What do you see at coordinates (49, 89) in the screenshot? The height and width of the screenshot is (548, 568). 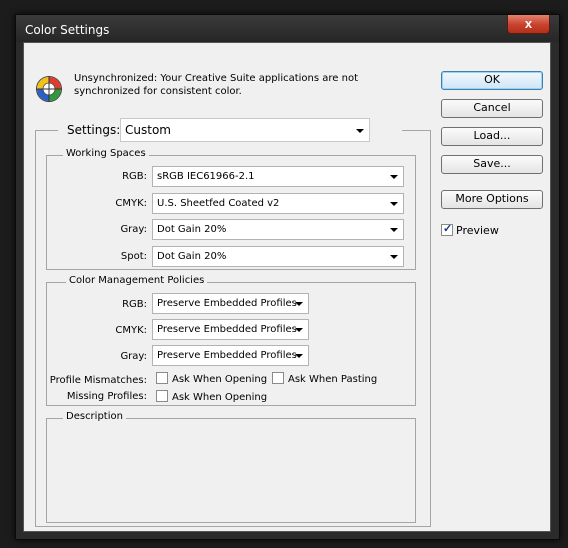 I see `color-wheel-icon` at bounding box center [49, 89].